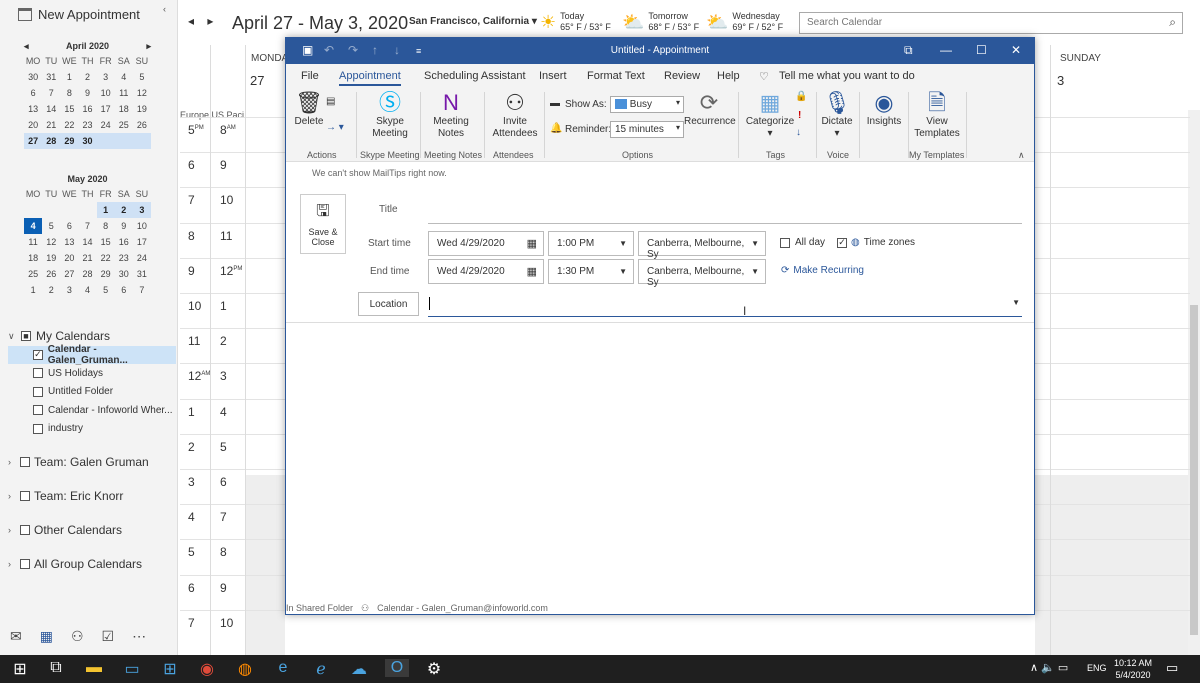 This screenshot has width=1200, height=683. Describe the element at coordinates (884, 109) in the screenshot. I see `insights-button: ◉ Insights` at that location.